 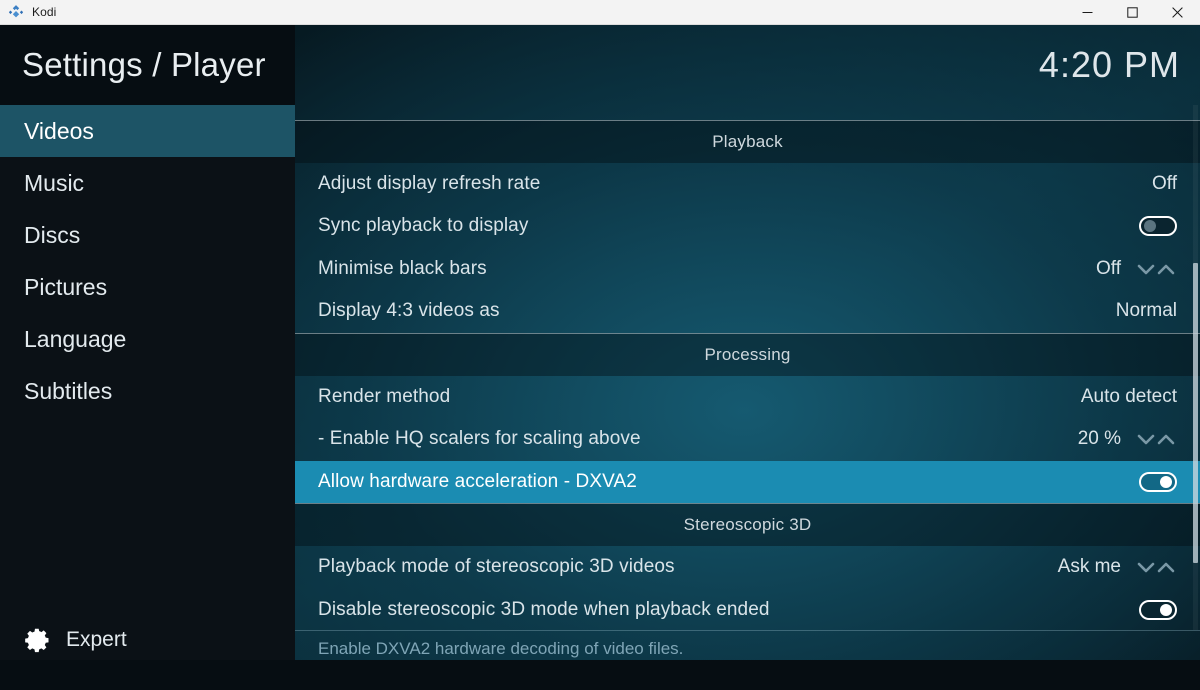 What do you see at coordinates (747, 481) in the screenshot?
I see `setting-row-allow-hardware-acceleration-dxva2: Allow hardware acceleration - DXVA2` at bounding box center [747, 481].